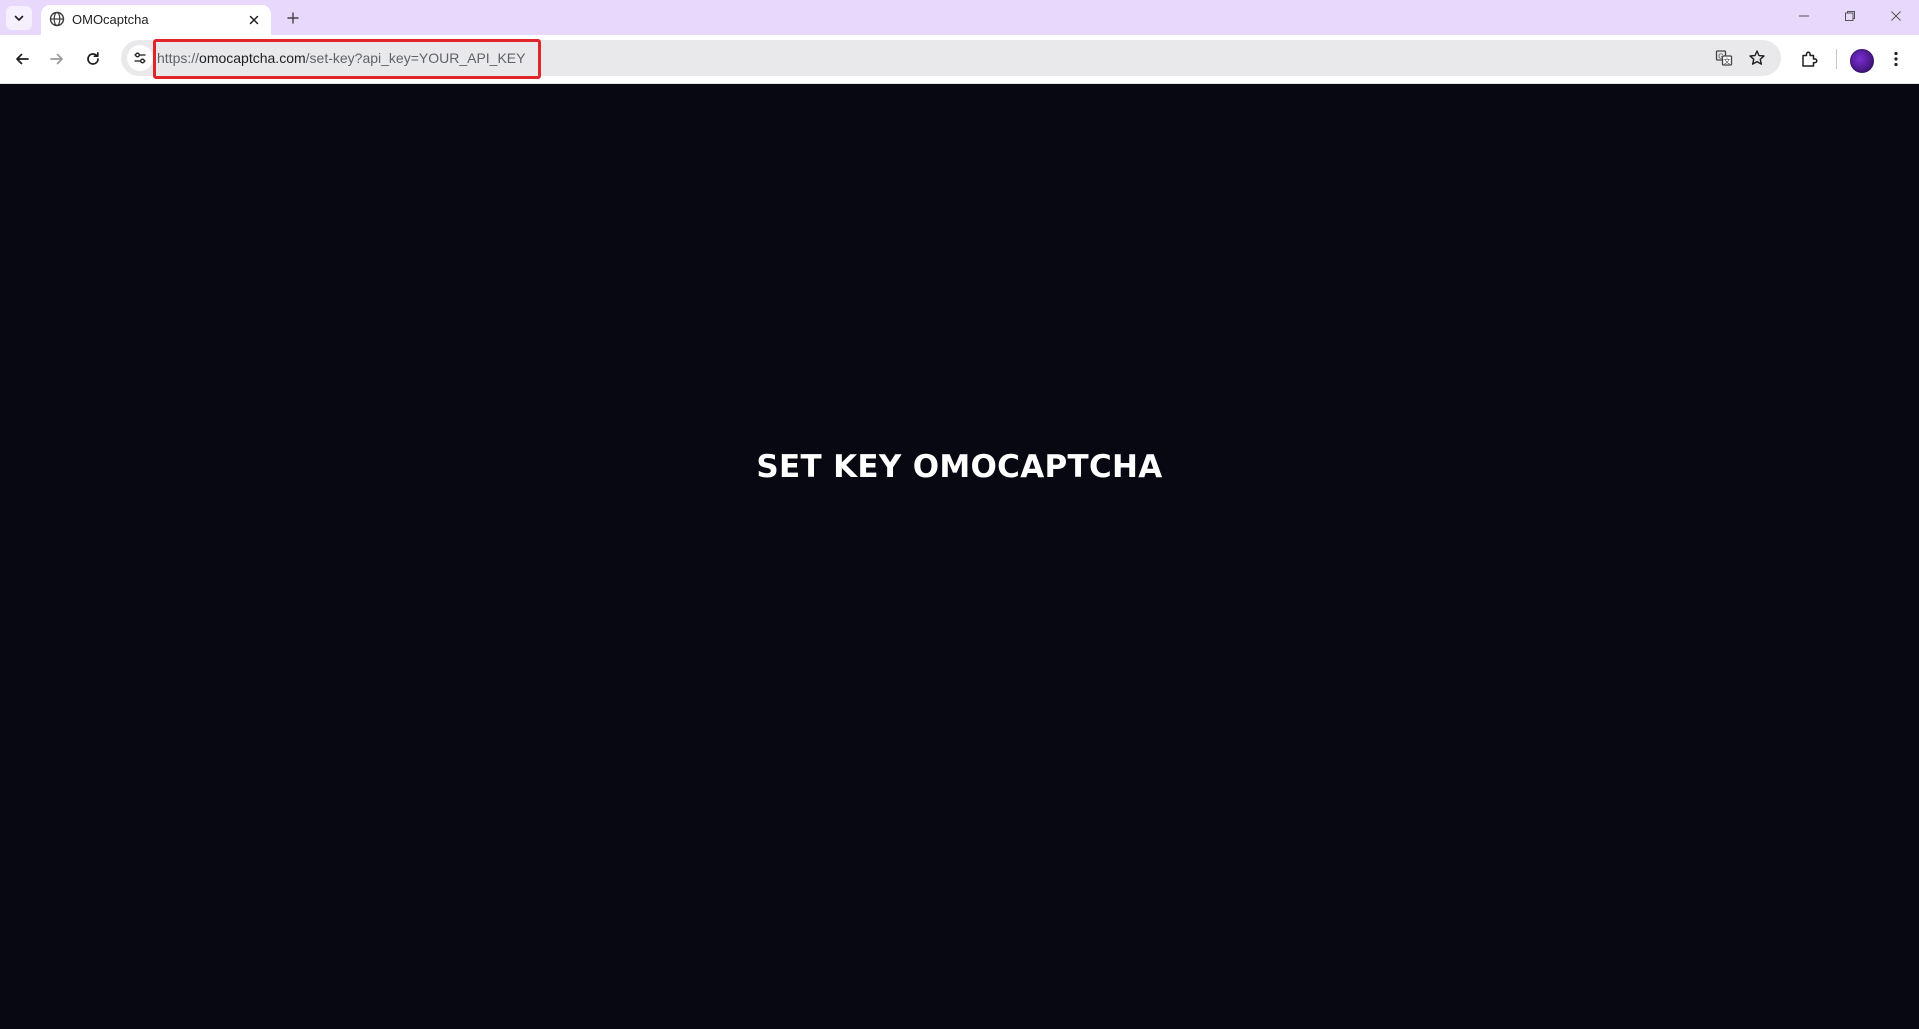 This screenshot has width=1919, height=1029. Describe the element at coordinates (347, 59) in the screenshot. I see `url-highlight-box` at that location.